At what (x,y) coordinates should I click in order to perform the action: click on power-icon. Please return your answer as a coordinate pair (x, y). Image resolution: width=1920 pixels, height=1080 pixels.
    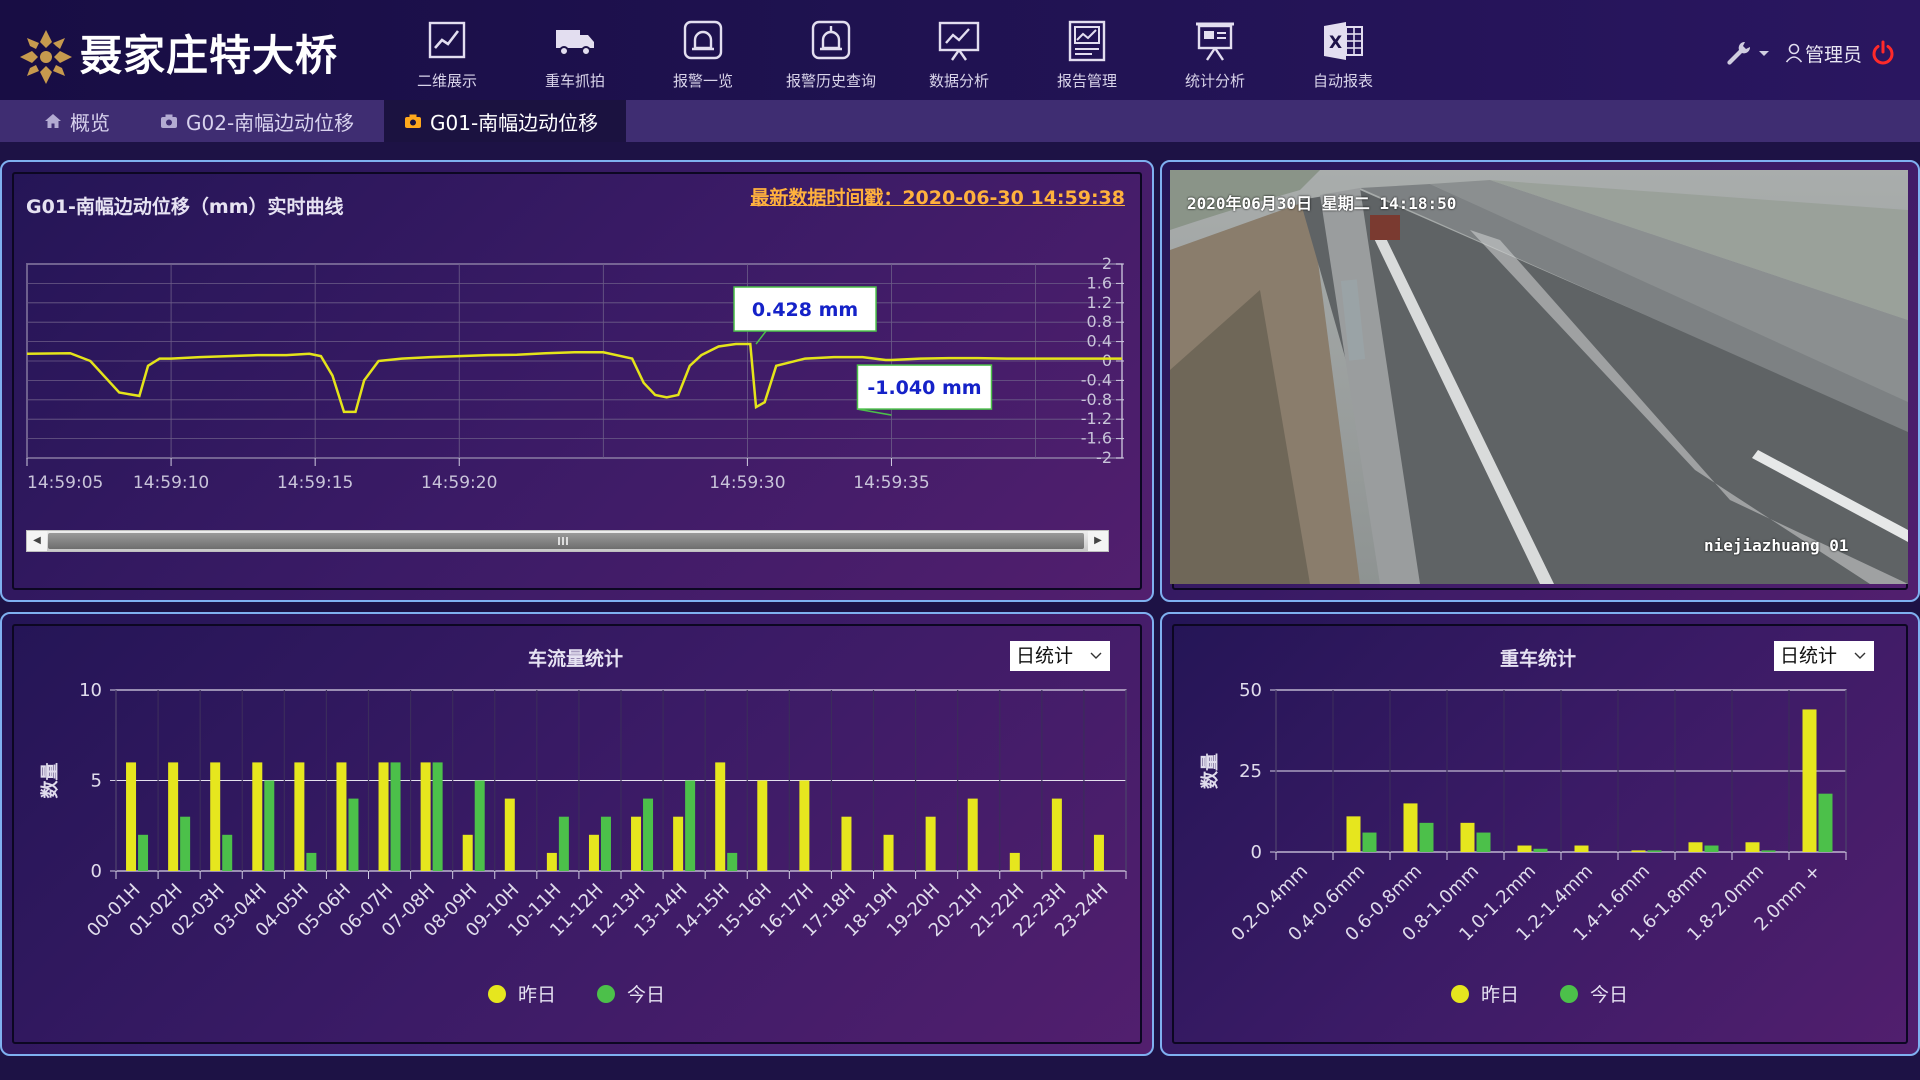
    Looking at the image, I should click on (1883, 53).